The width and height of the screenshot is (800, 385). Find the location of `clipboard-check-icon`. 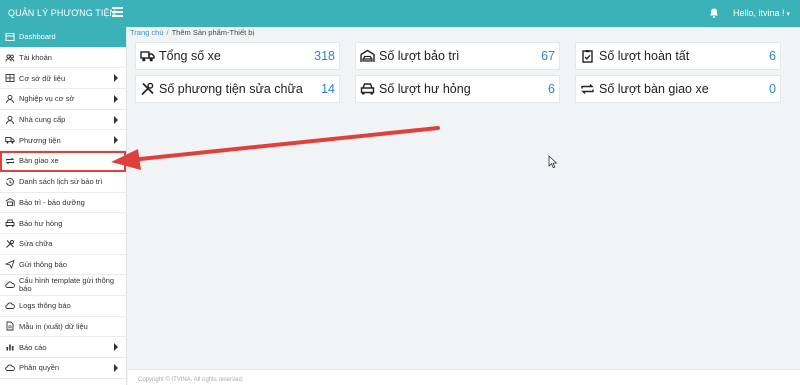

clipboard-check-icon is located at coordinates (587, 56).